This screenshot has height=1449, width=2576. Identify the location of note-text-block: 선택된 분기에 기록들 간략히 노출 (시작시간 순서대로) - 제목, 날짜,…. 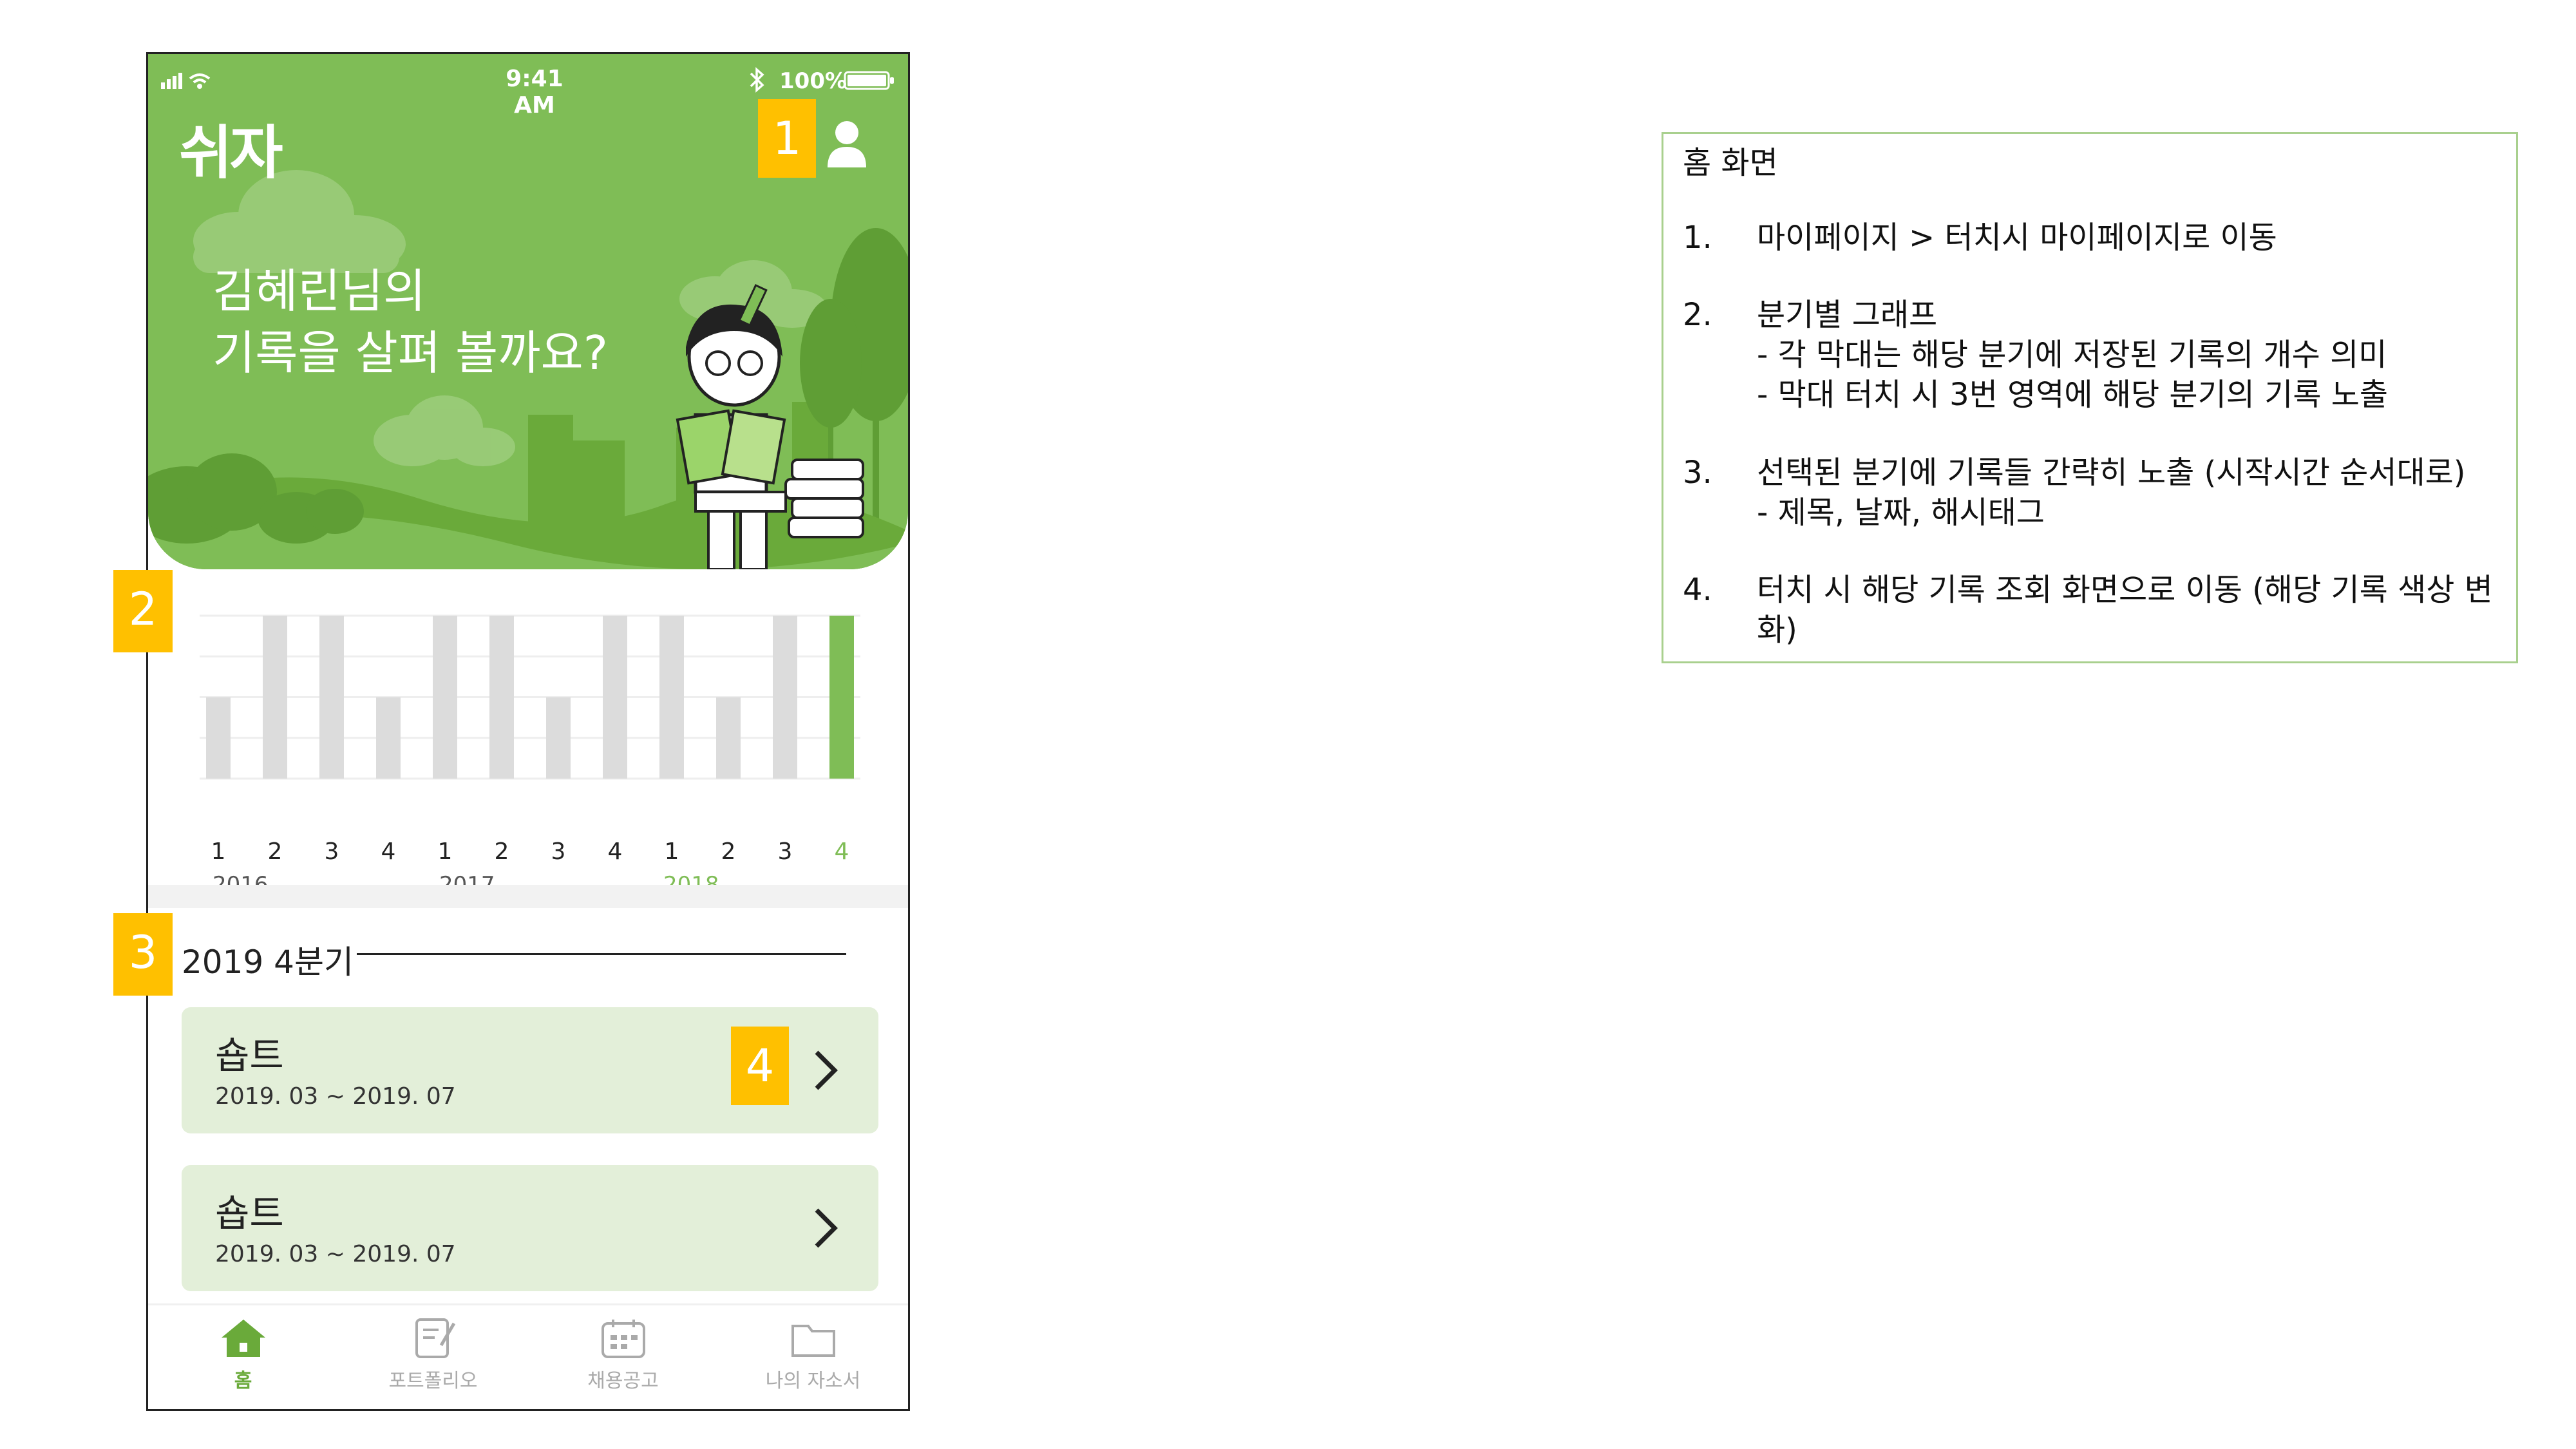
(2134, 493).